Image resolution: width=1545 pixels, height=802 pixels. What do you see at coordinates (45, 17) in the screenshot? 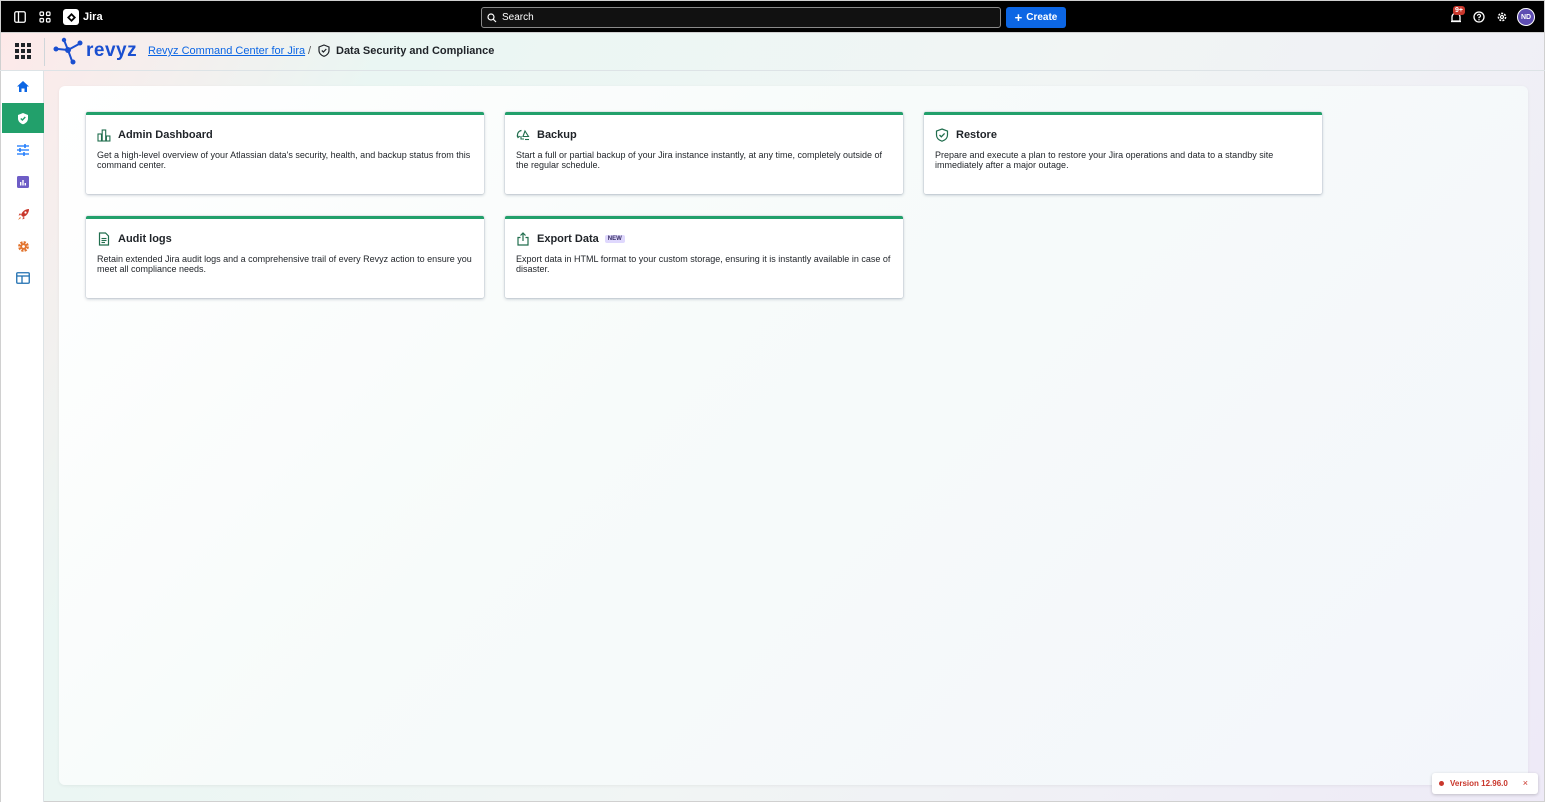
I see `app-switcher-icon` at bounding box center [45, 17].